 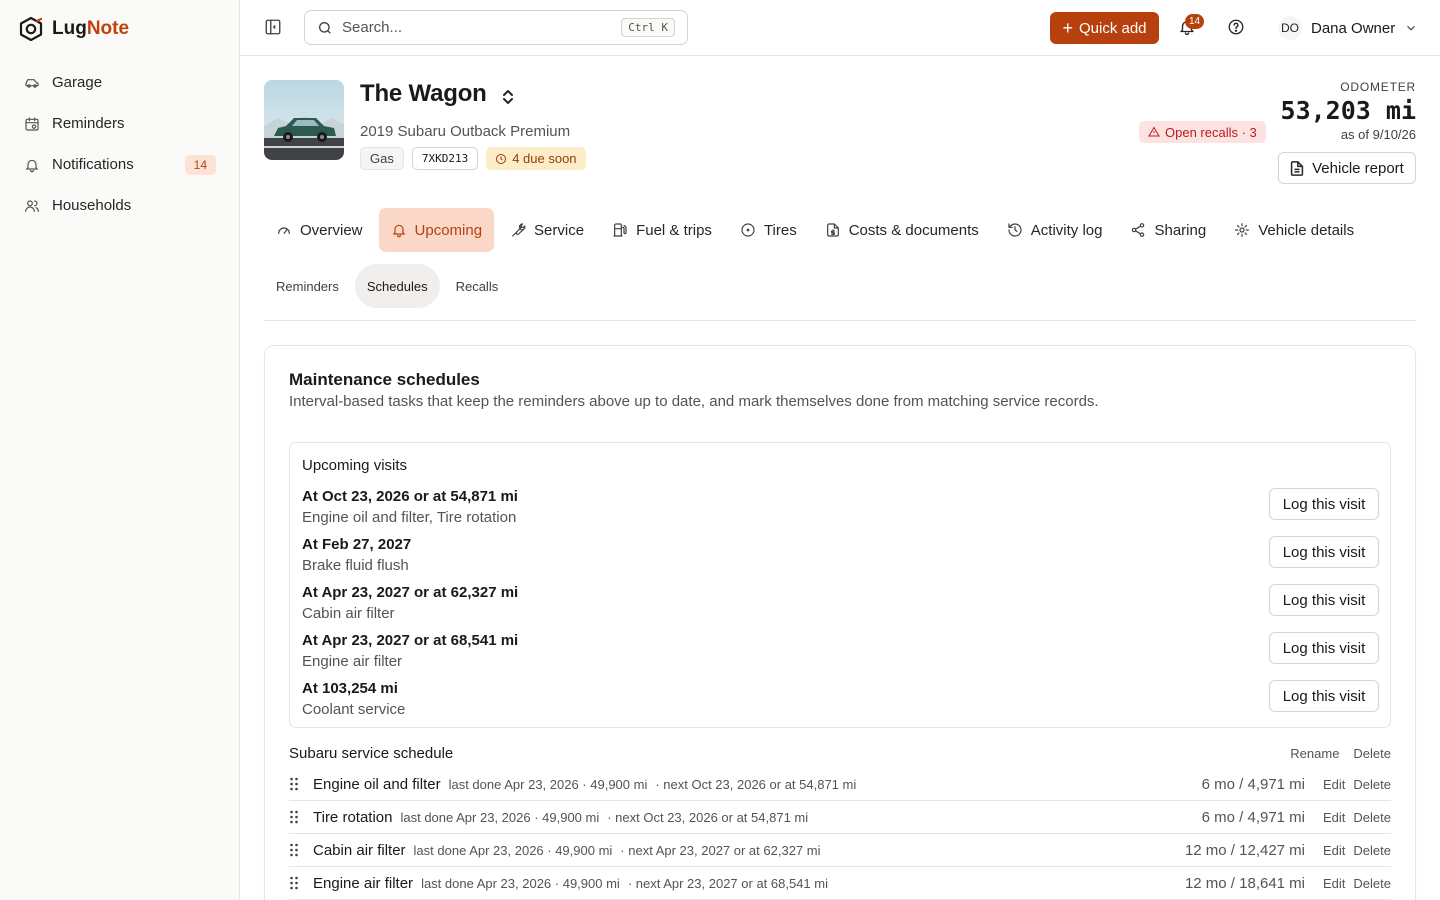 What do you see at coordinates (77, 82) in the screenshot?
I see `sidebar-item-label: Garage` at bounding box center [77, 82].